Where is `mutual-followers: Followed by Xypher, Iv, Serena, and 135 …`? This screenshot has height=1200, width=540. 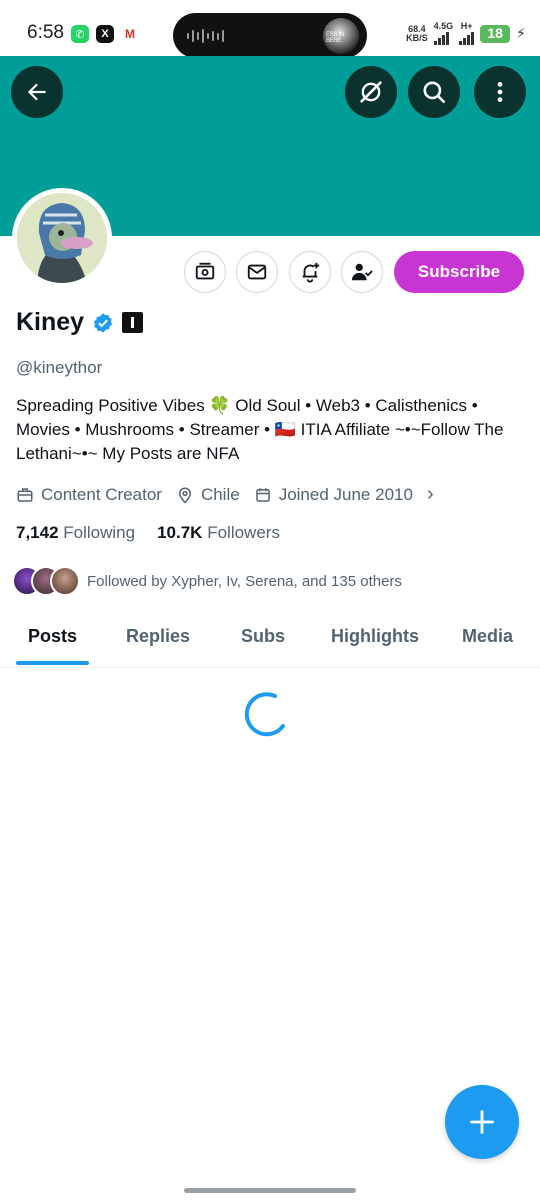
mutual-followers: Followed by Xypher, Iv, Serena, and 135 … is located at coordinates (207, 581).